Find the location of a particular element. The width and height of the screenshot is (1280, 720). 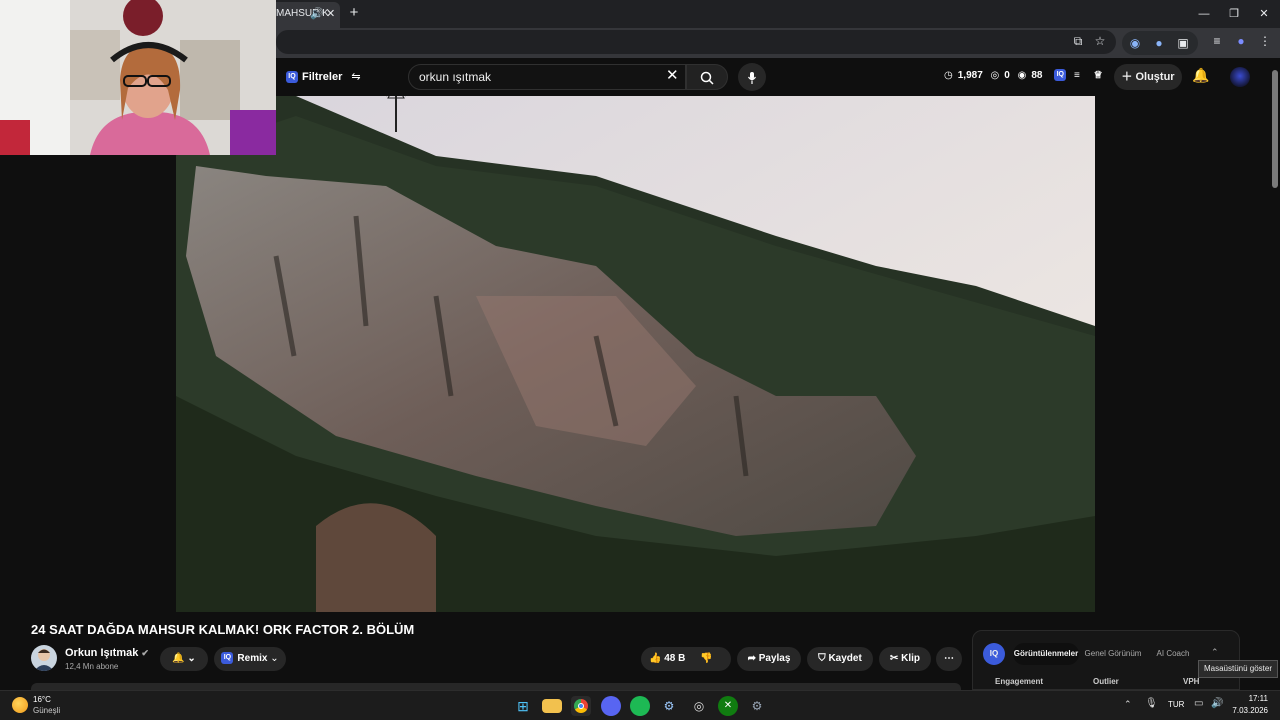

account-avatar is located at coordinates (1240, 77).